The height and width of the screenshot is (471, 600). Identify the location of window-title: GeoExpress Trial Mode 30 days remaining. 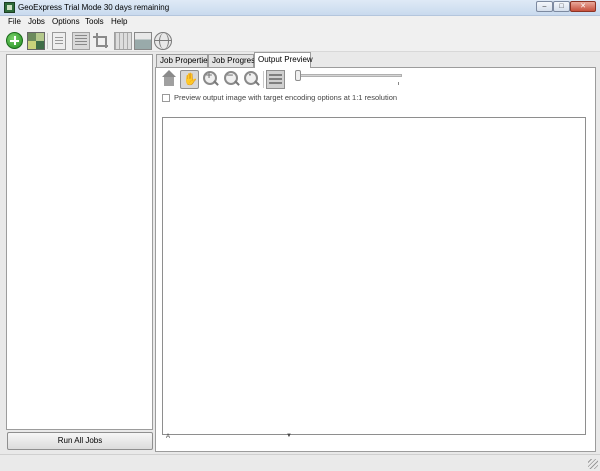
(94, 7).